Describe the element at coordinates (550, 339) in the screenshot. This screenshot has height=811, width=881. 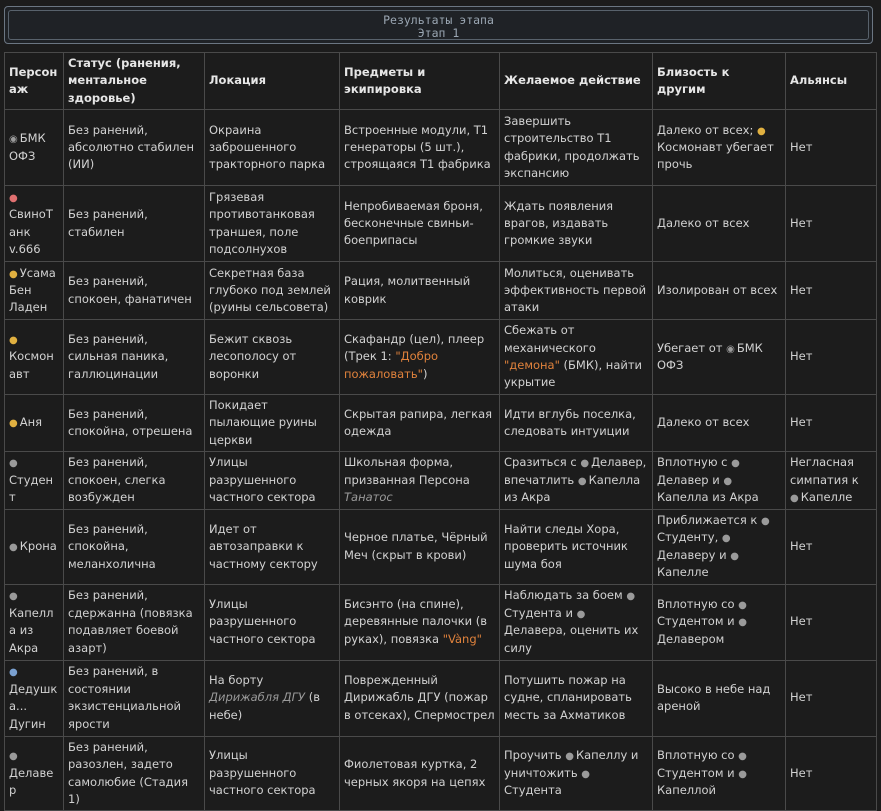
I see `action-text-pre: Сбежать от механического` at that location.